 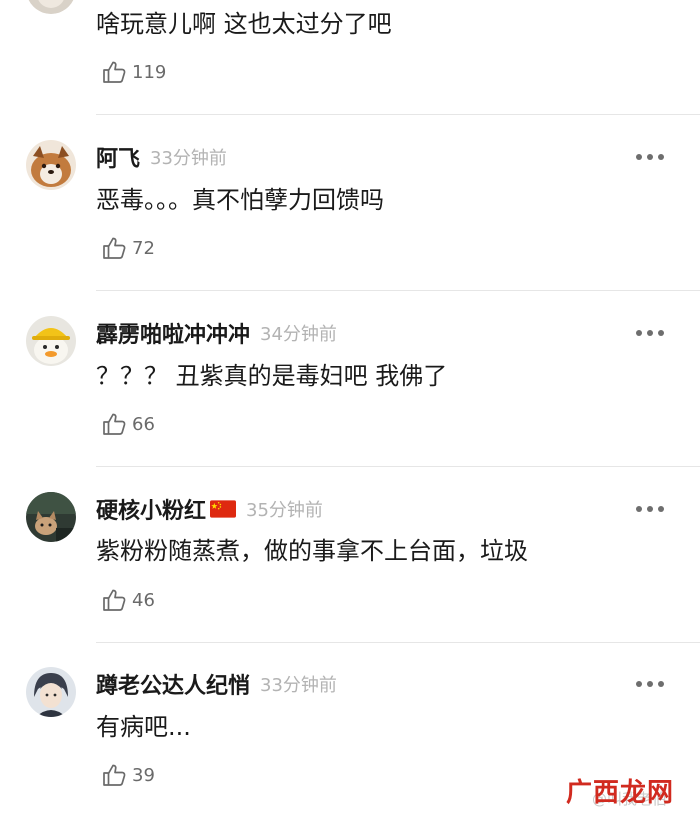 I want to click on like-count: 119, so click(x=149, y=72).